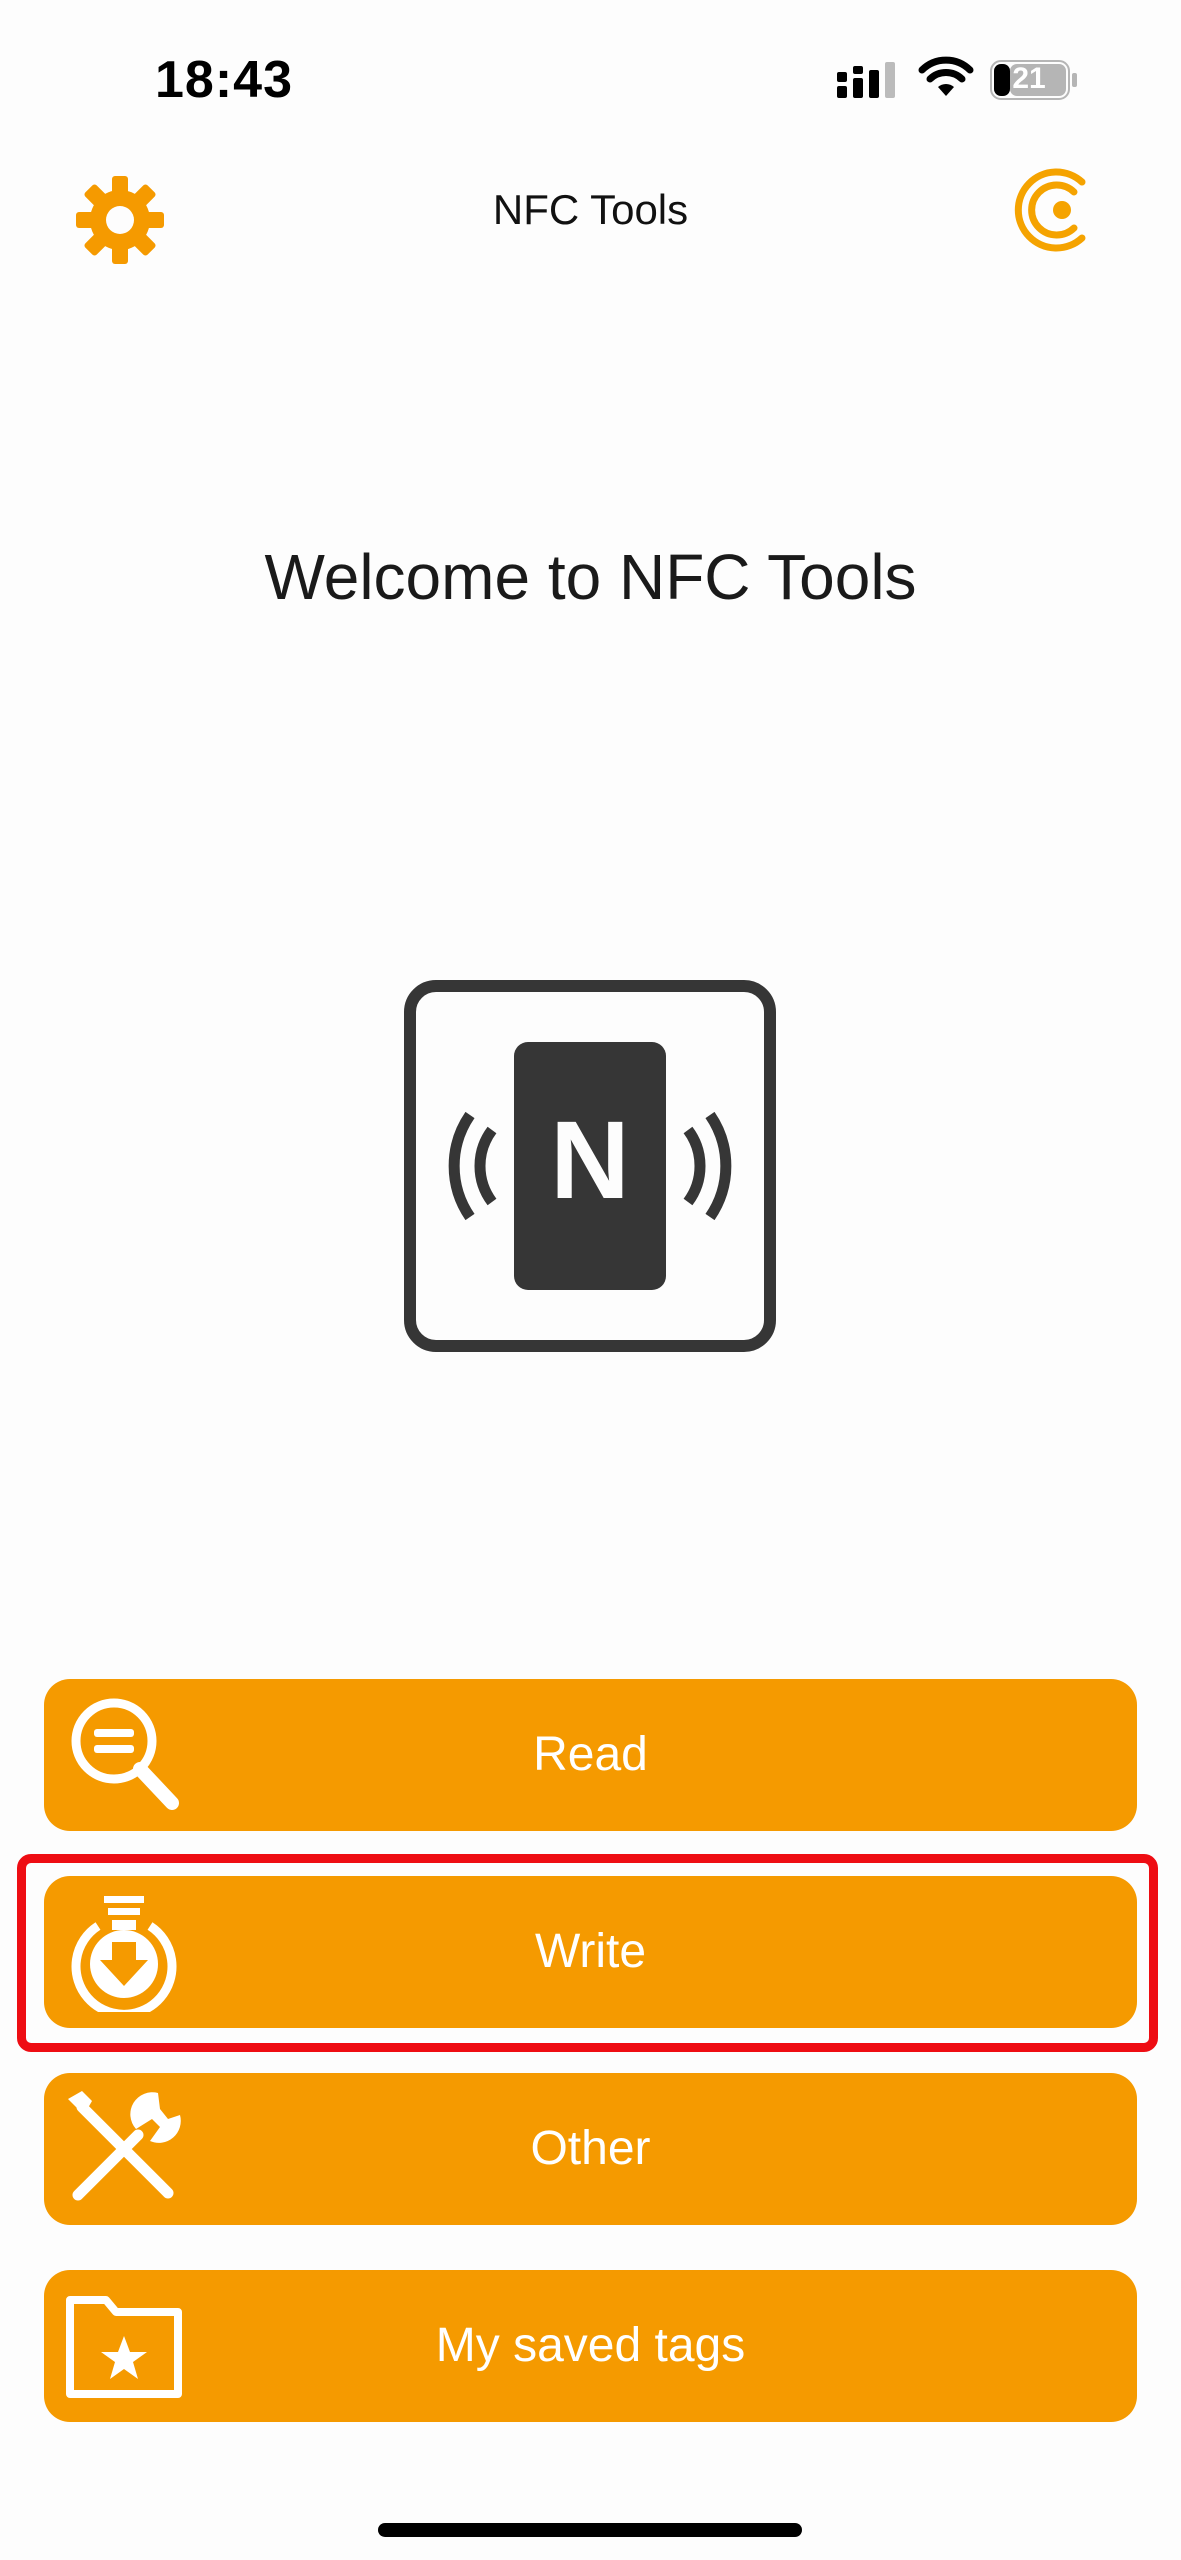  I want to click on read-button-label: Read, so click(590, 1754).